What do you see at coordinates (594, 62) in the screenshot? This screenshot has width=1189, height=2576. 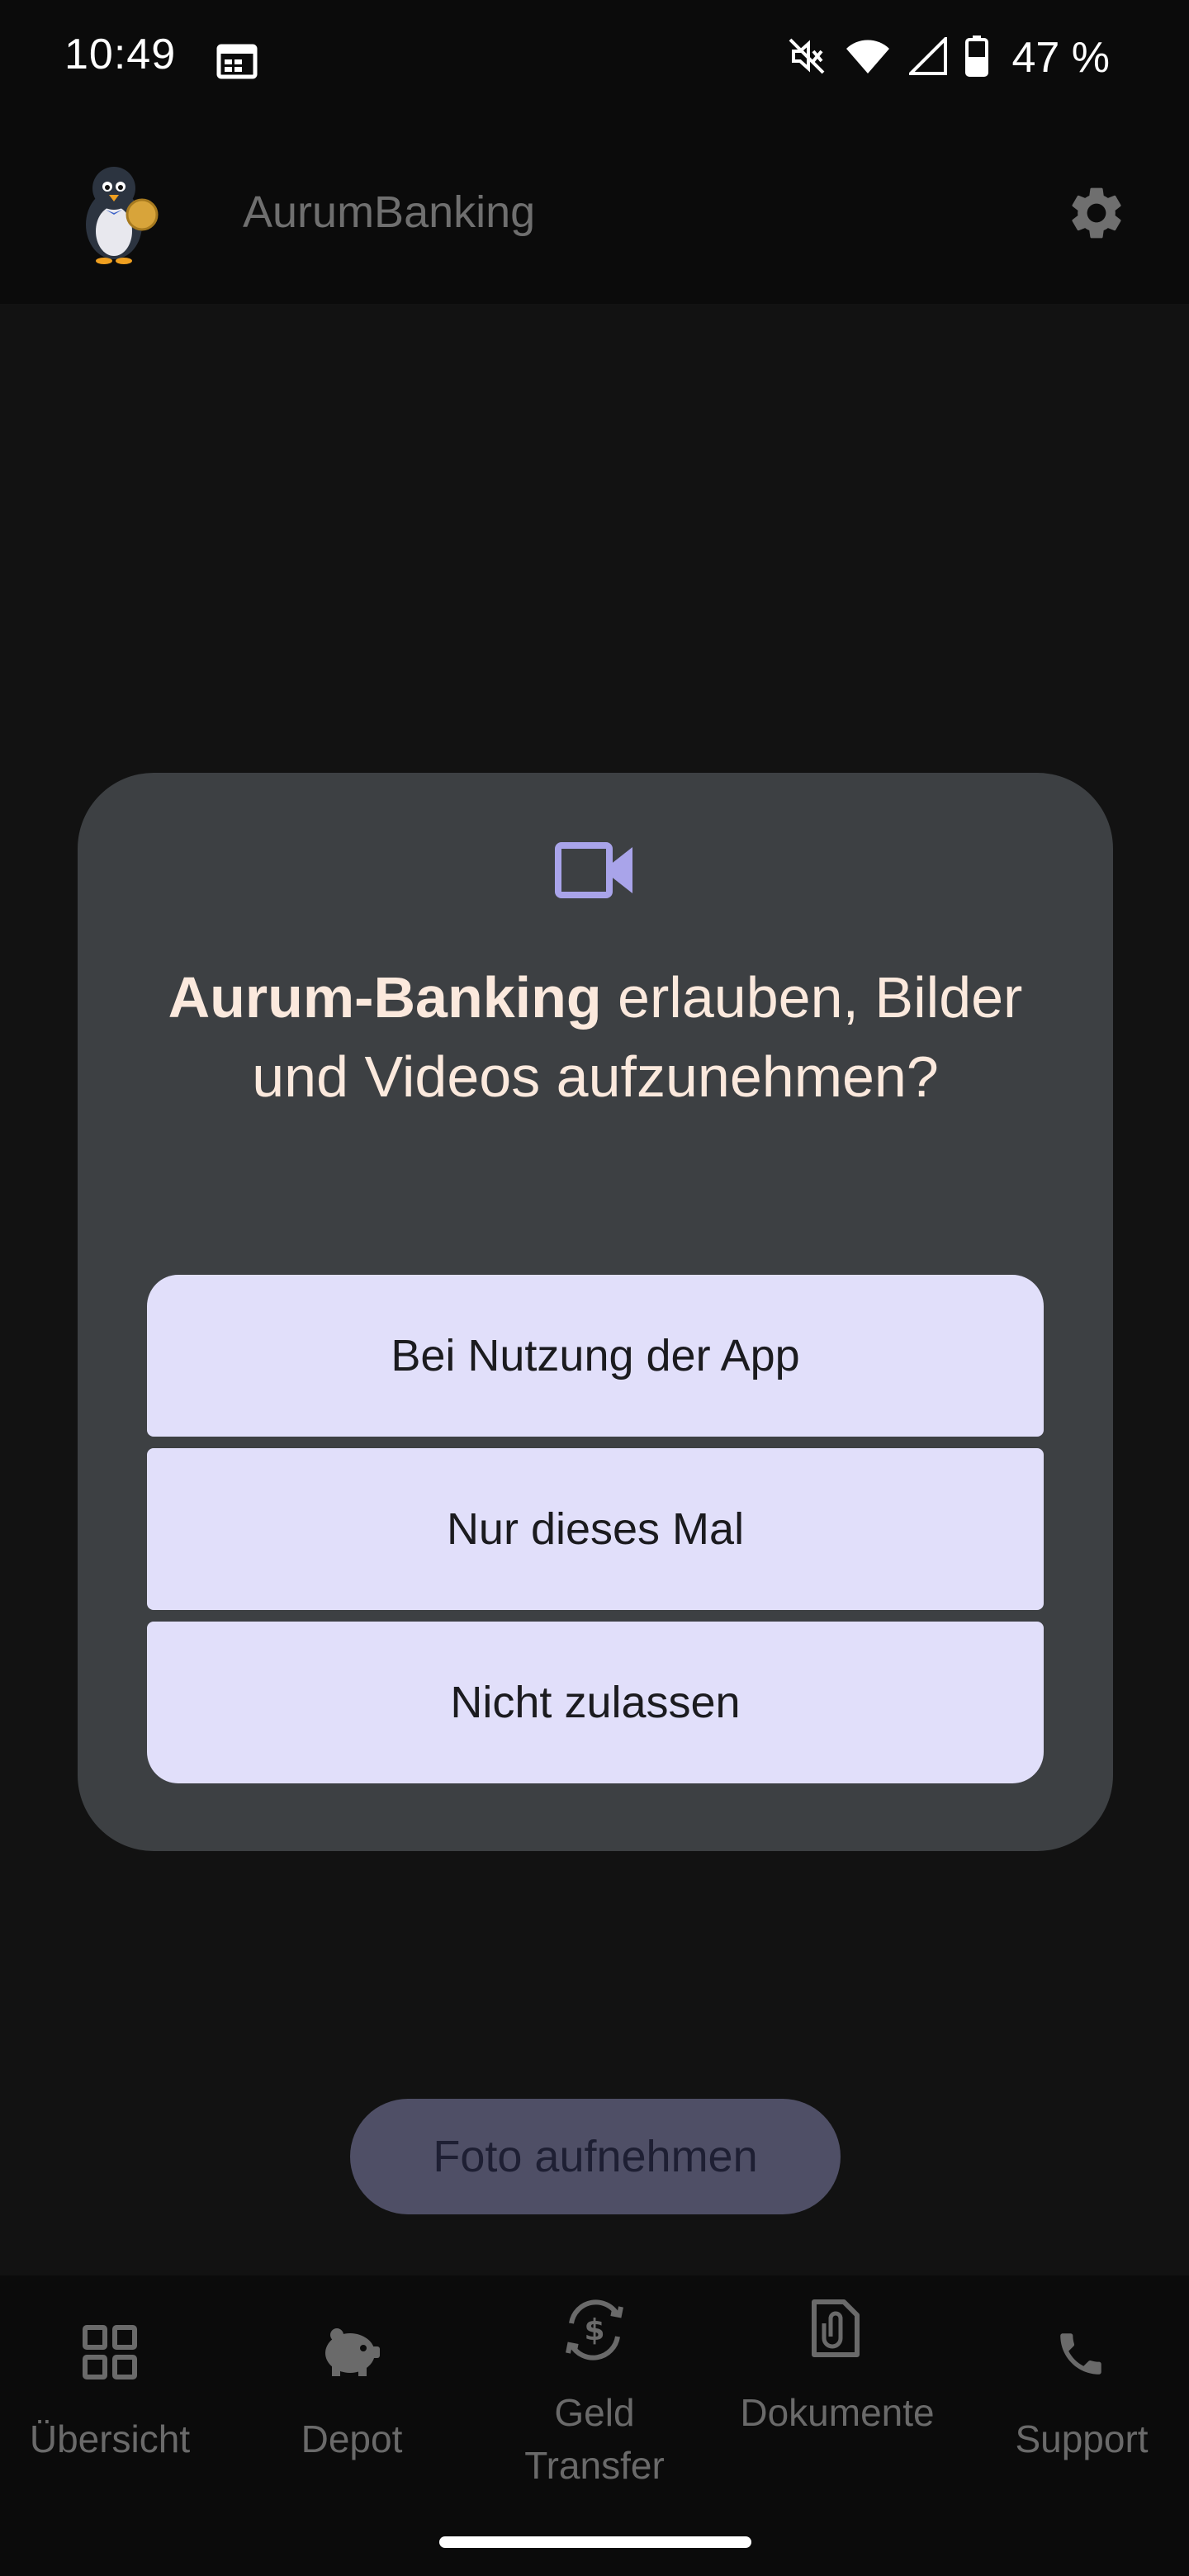 I see `status-bar: 10:49 47 %` at bounding box center [594, 62].